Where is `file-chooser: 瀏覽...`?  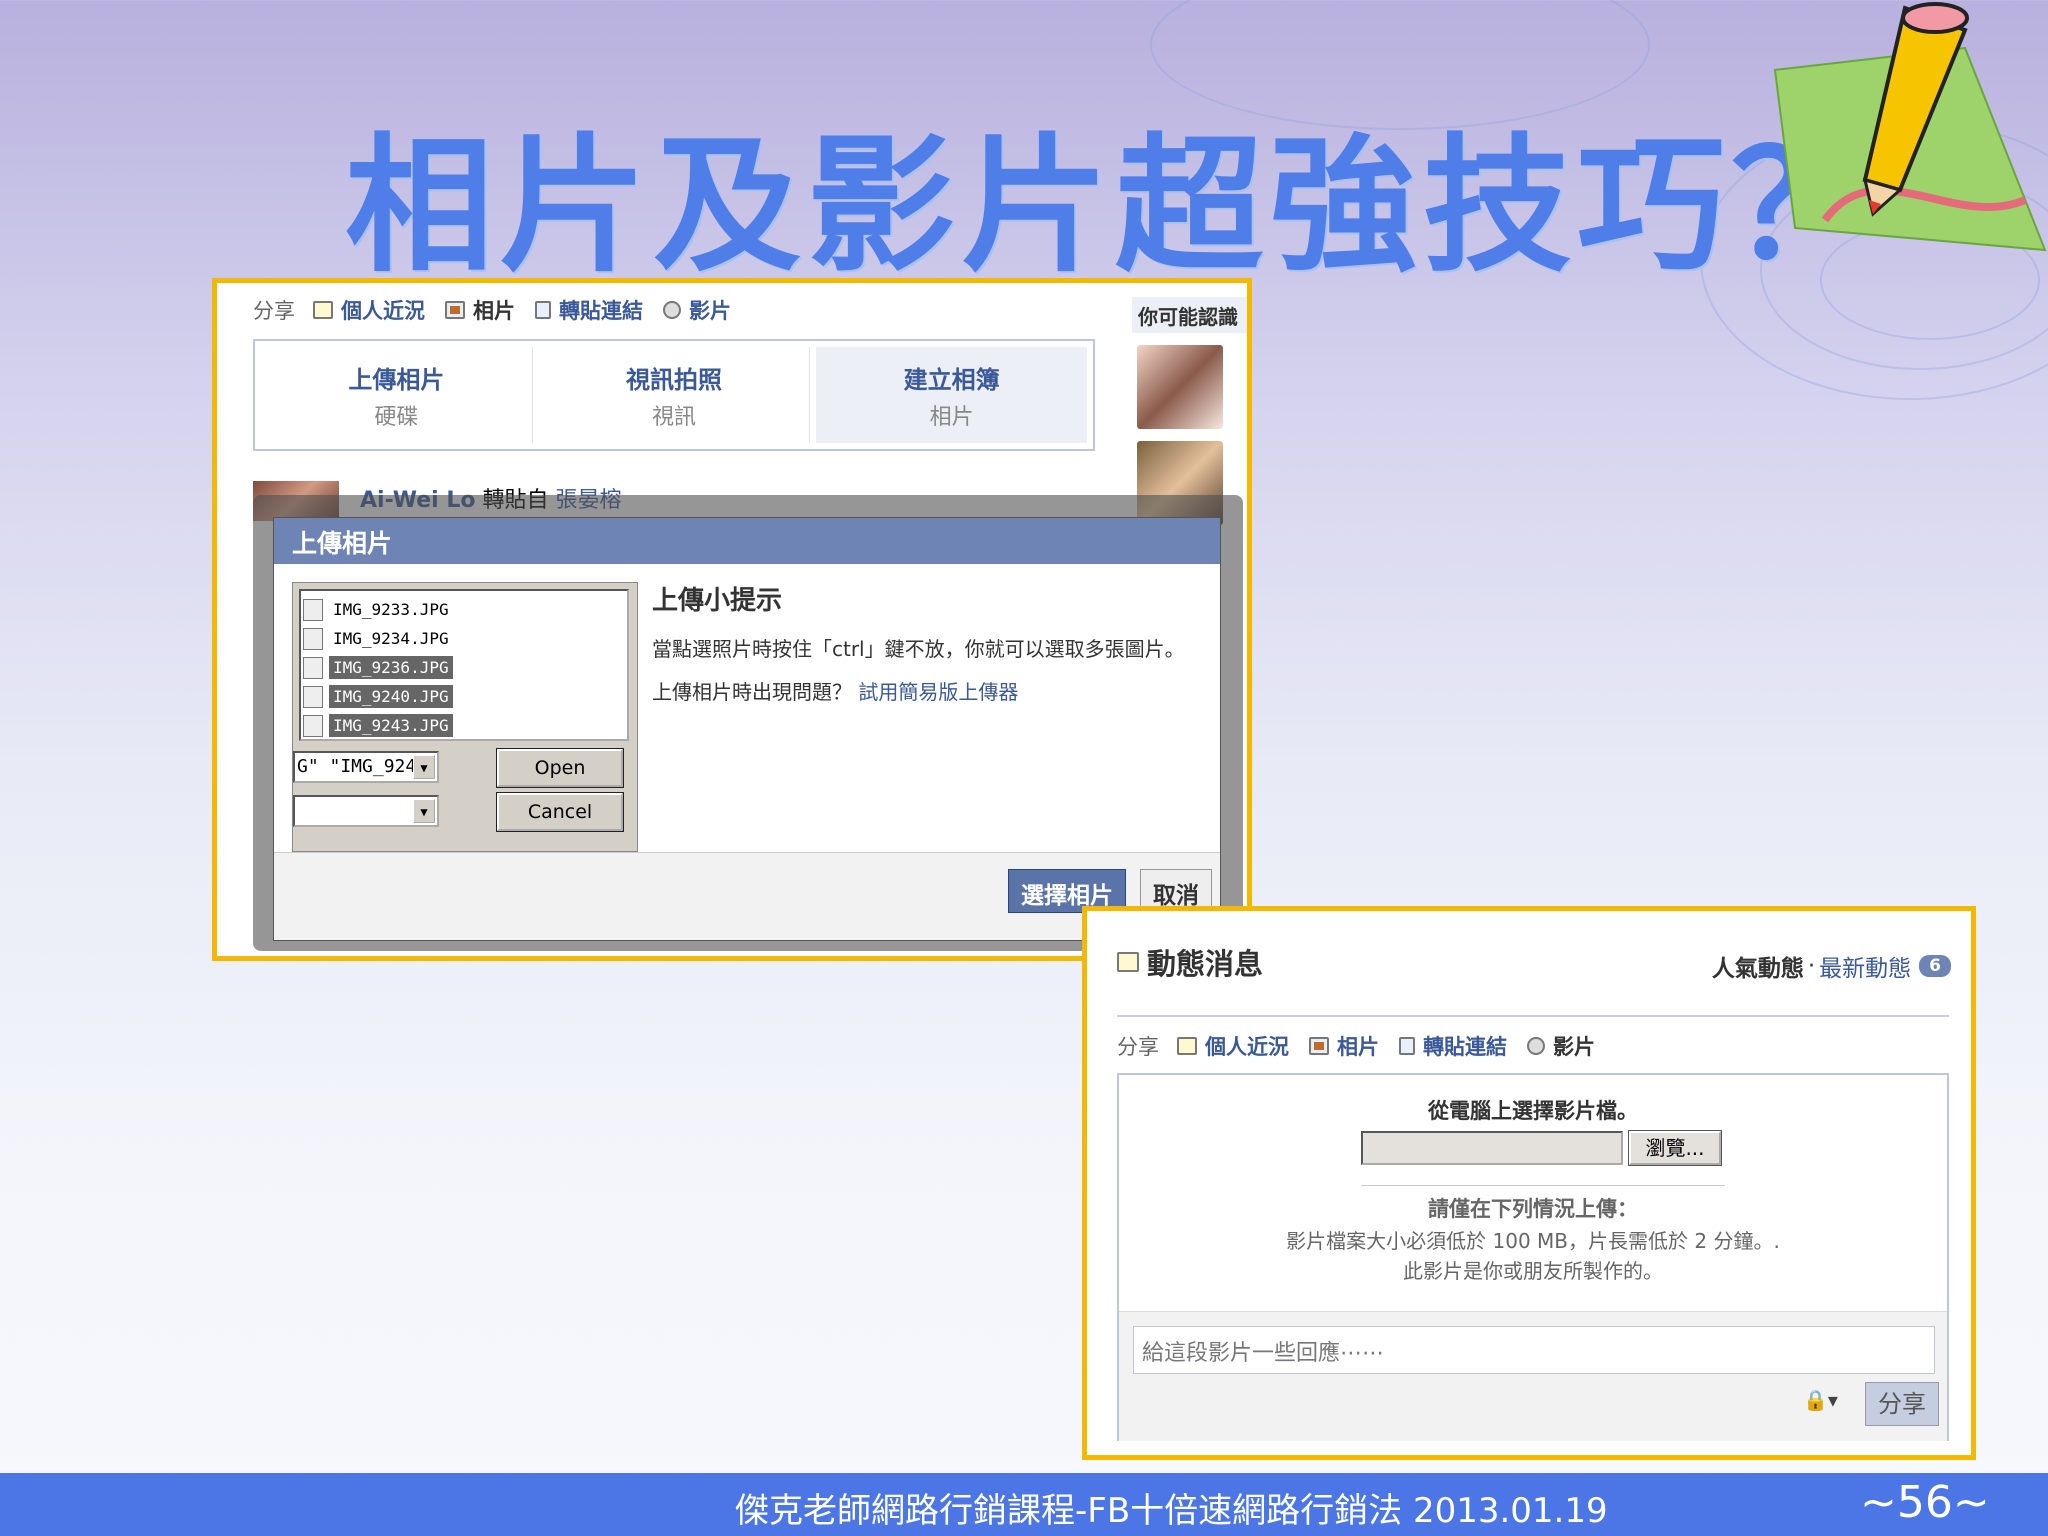 file-chooser: 瀏覽... is located at coordinates (1541, 1148).